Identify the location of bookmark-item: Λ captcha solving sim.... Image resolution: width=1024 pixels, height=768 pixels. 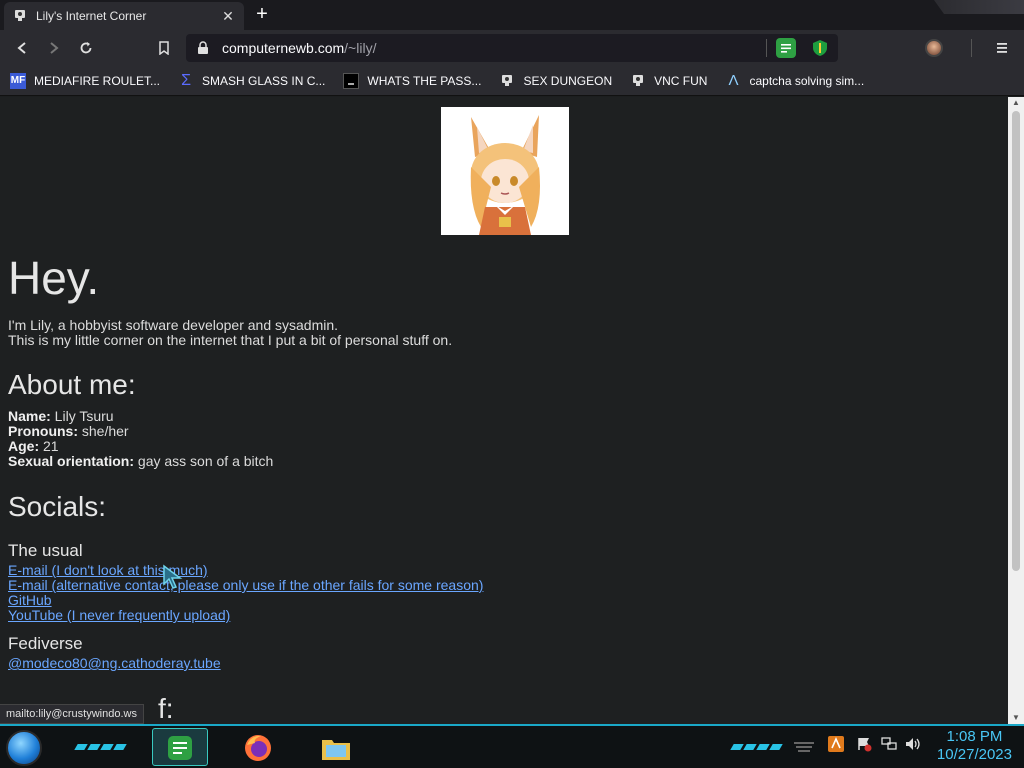
(795, 80).